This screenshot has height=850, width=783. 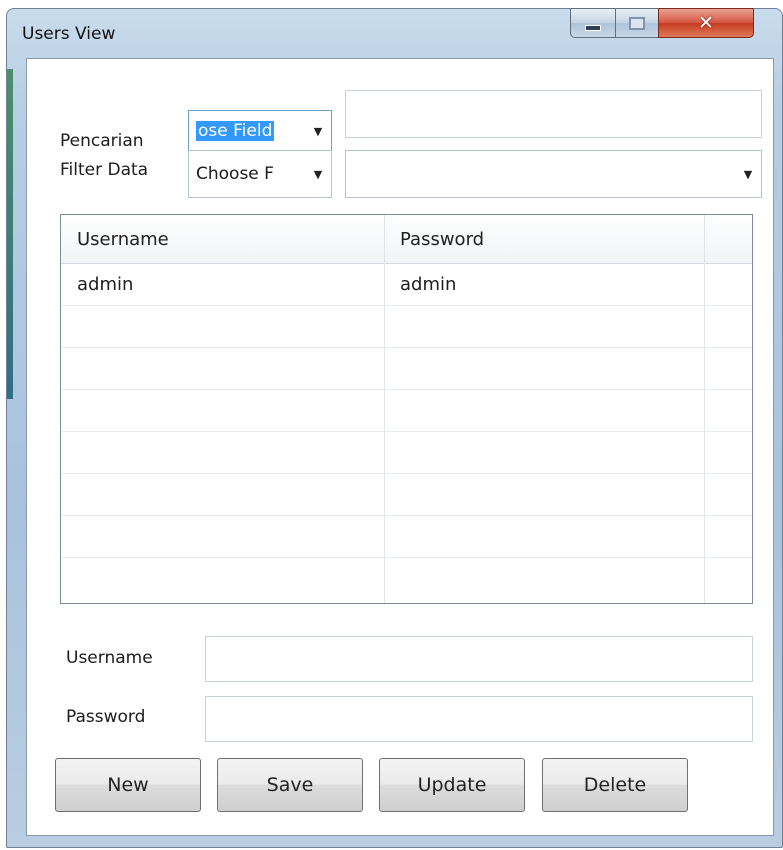 What do you see at coordinates (593, 23) in the screenshot?
I see `minimize-button` at bounding box center [593, 23].